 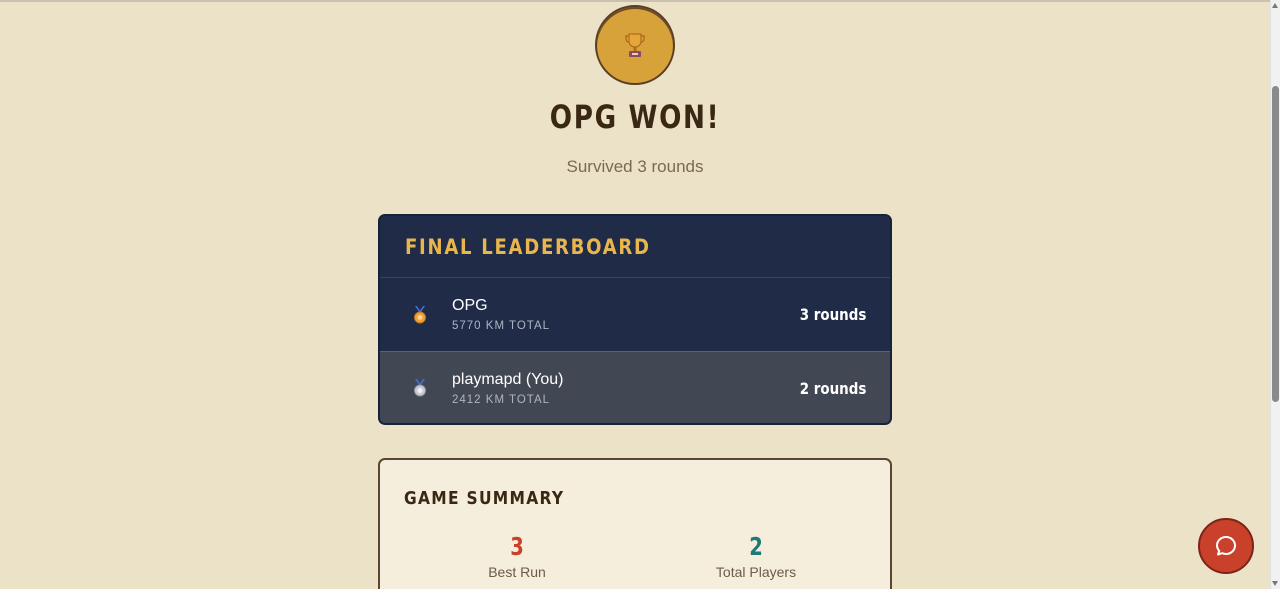 What do you see at coordinates (484, 498) in the screenshot?
I see `game-summary-title: GAME SUMMARY` at bounding box center [484, 498].